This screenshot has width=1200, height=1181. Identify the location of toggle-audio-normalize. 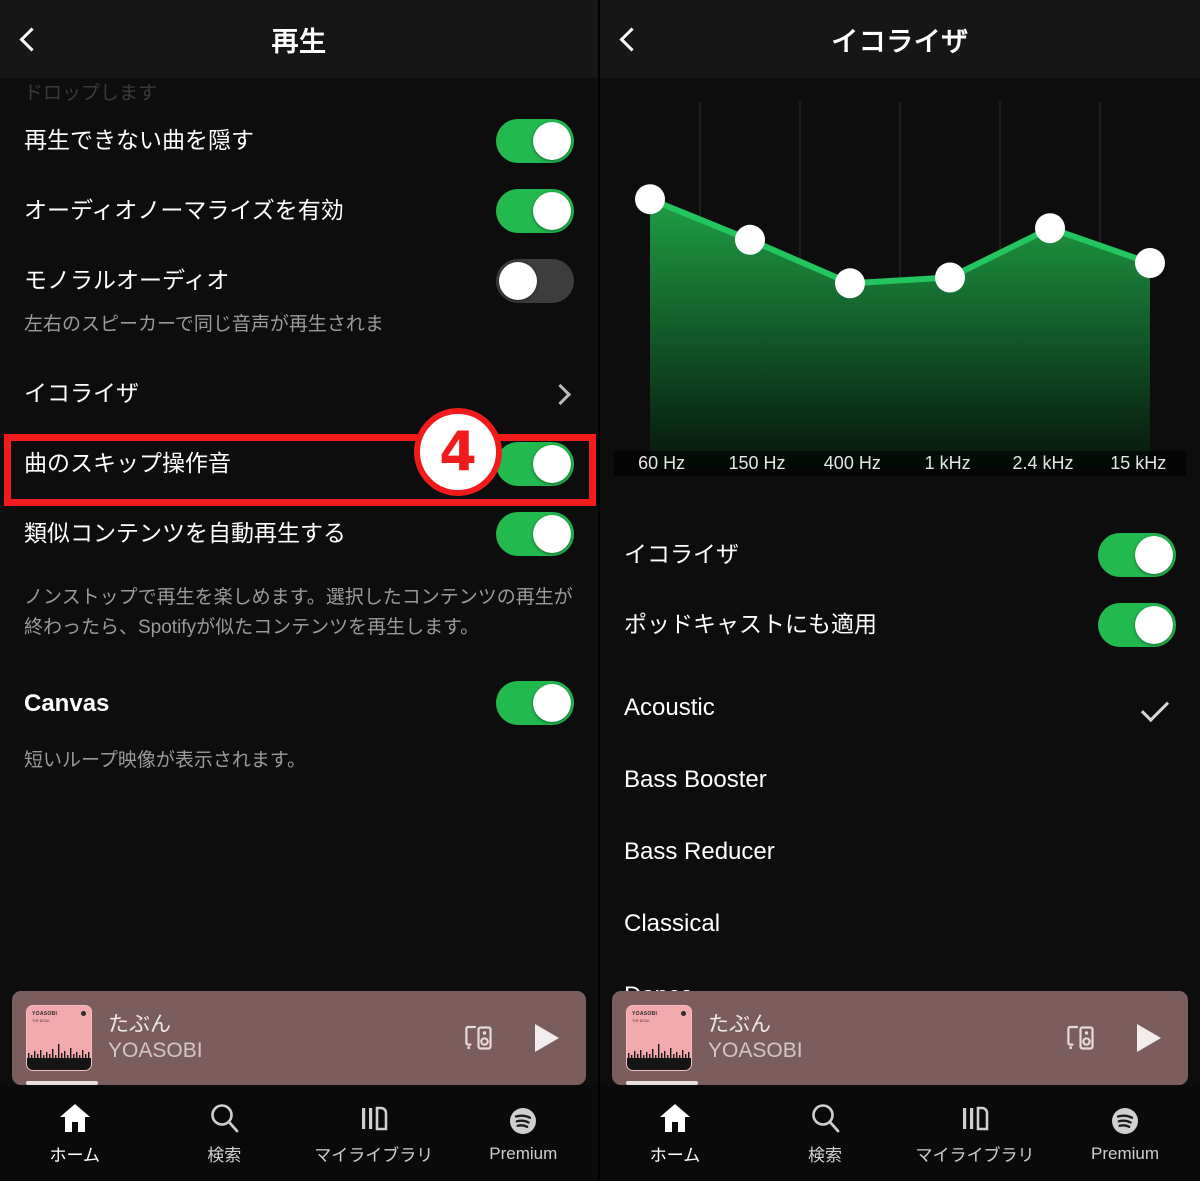
(535, 211).